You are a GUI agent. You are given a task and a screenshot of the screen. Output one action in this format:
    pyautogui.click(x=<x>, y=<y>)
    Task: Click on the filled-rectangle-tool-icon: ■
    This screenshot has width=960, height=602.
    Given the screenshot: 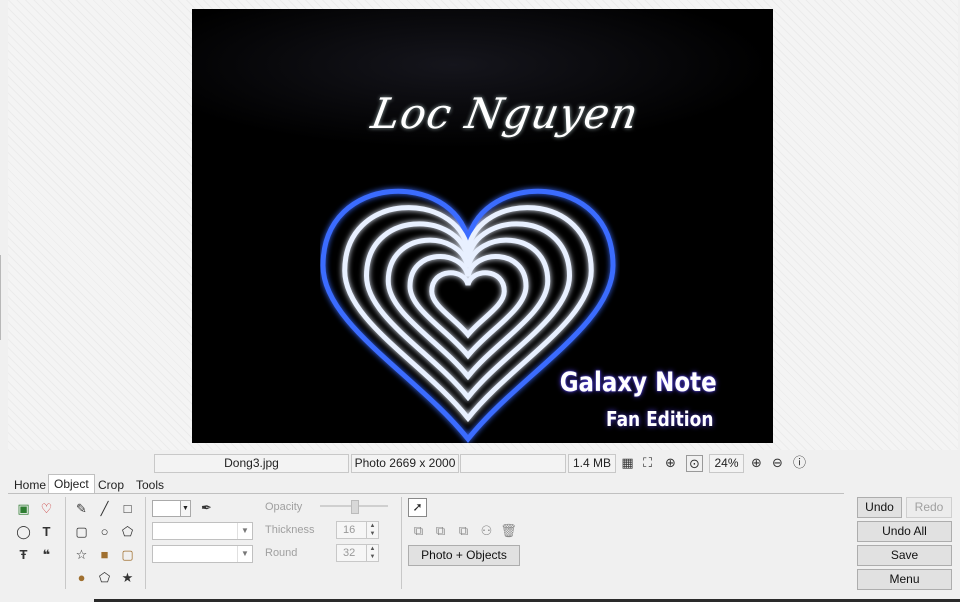 What is the action you would take?
    pyautogui.click(x=104, y=554)
    